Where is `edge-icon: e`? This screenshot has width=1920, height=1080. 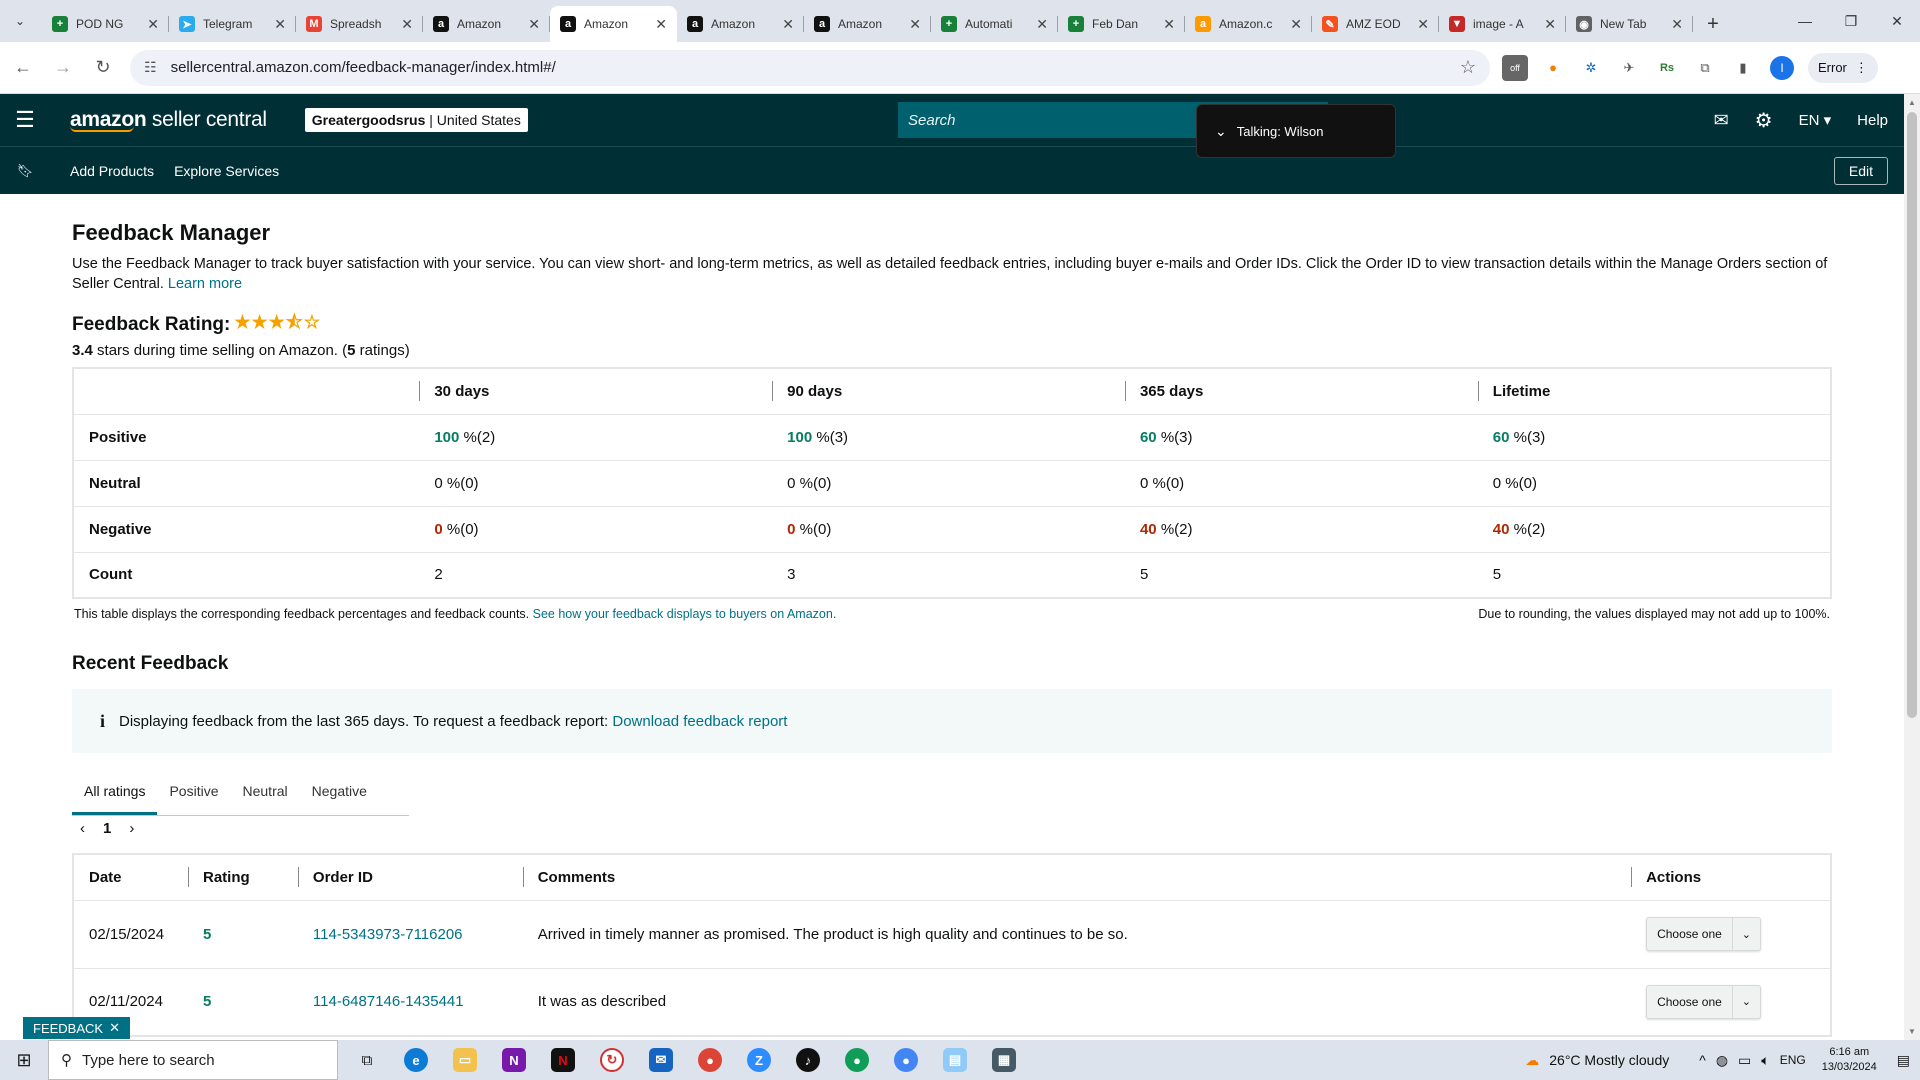
edge-icon: e is located at coordinates (416, 1060).